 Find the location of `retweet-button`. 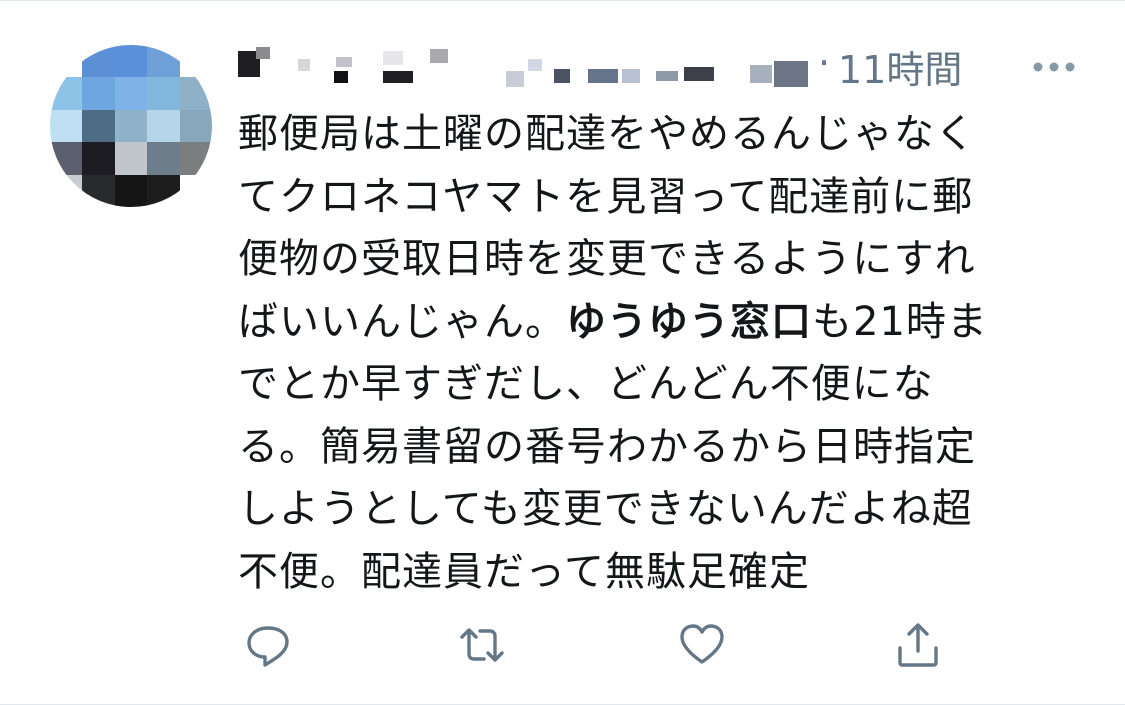

retweet-button is located at coordinates (482, 645).